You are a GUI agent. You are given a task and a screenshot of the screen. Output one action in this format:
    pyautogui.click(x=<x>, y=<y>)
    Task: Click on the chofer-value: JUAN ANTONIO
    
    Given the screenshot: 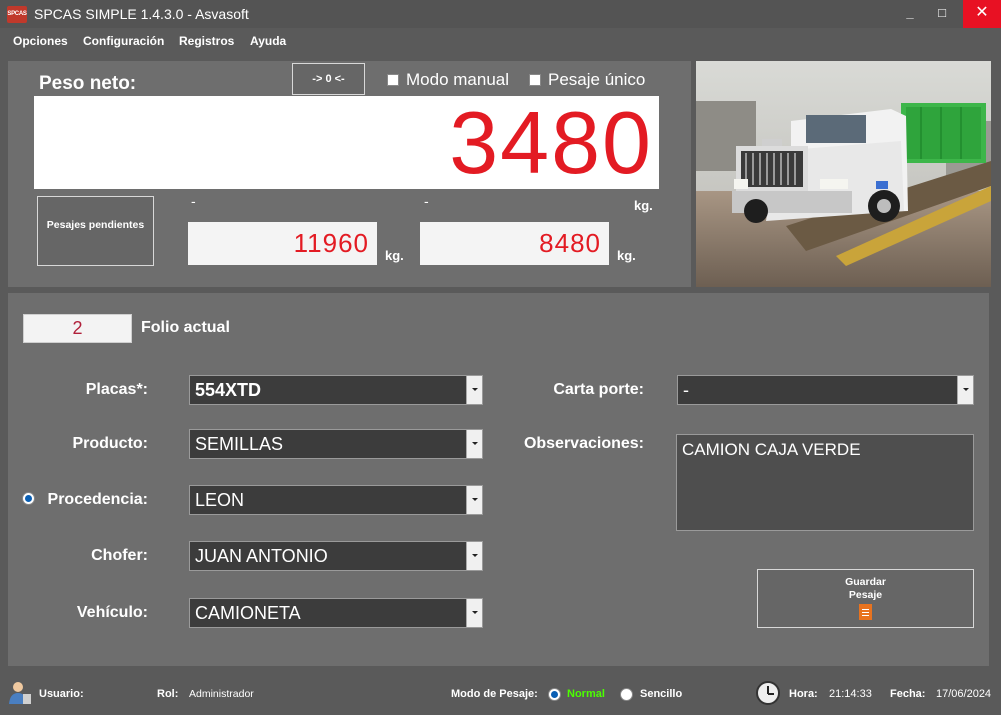 What is the action you would take?
    pyautogui.click(x=261, y=556)
    